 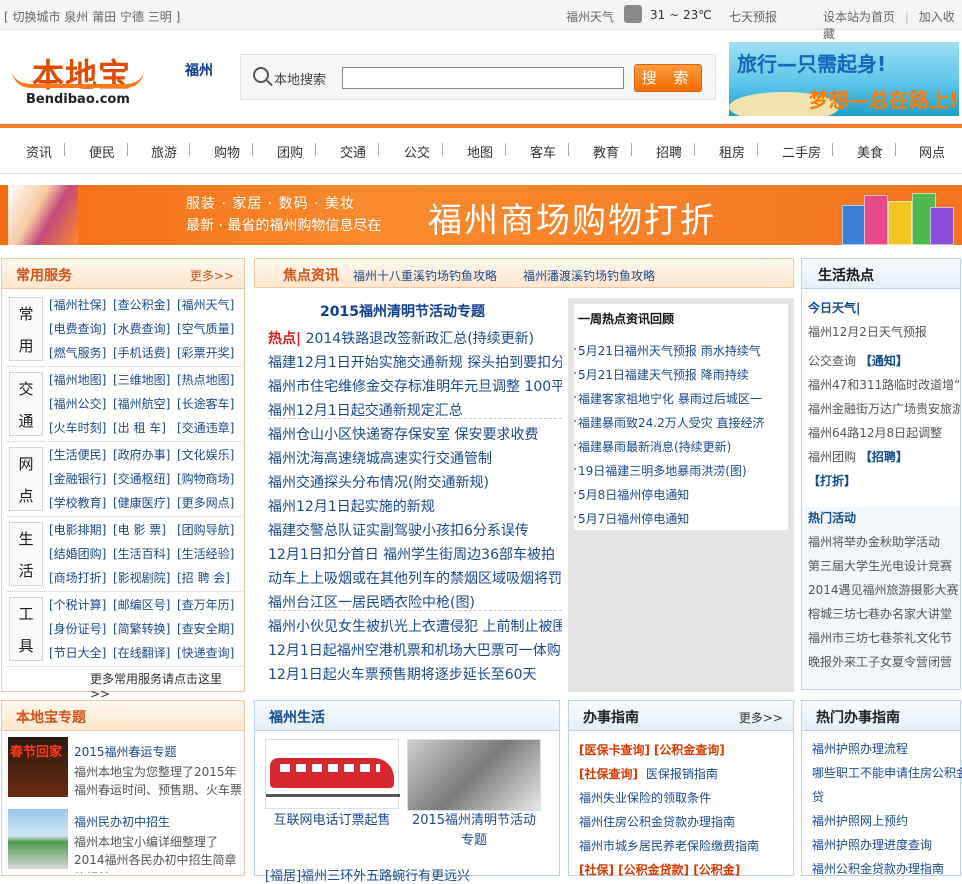 What do you see at coordinates (81, 530) in the screenshot?
I see `service-link: [电影排期]` at bounding box center [81, 530].